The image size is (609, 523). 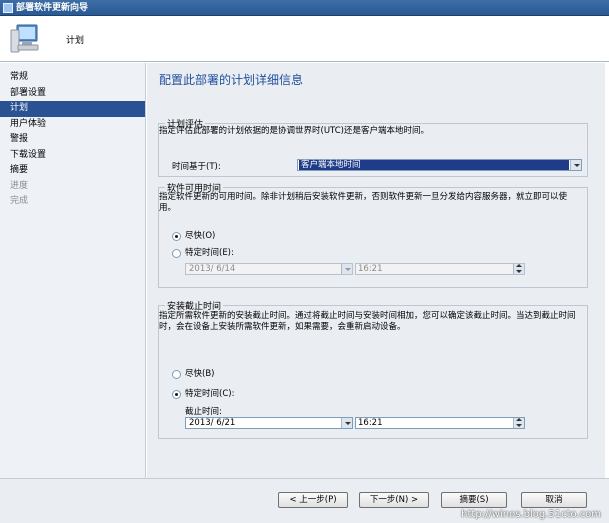 What do you see at coordinates (531, 514) in the screenshot?
I see `watermark-text: http://winos.blog.51cto.com` at bounding box center [531, 514].